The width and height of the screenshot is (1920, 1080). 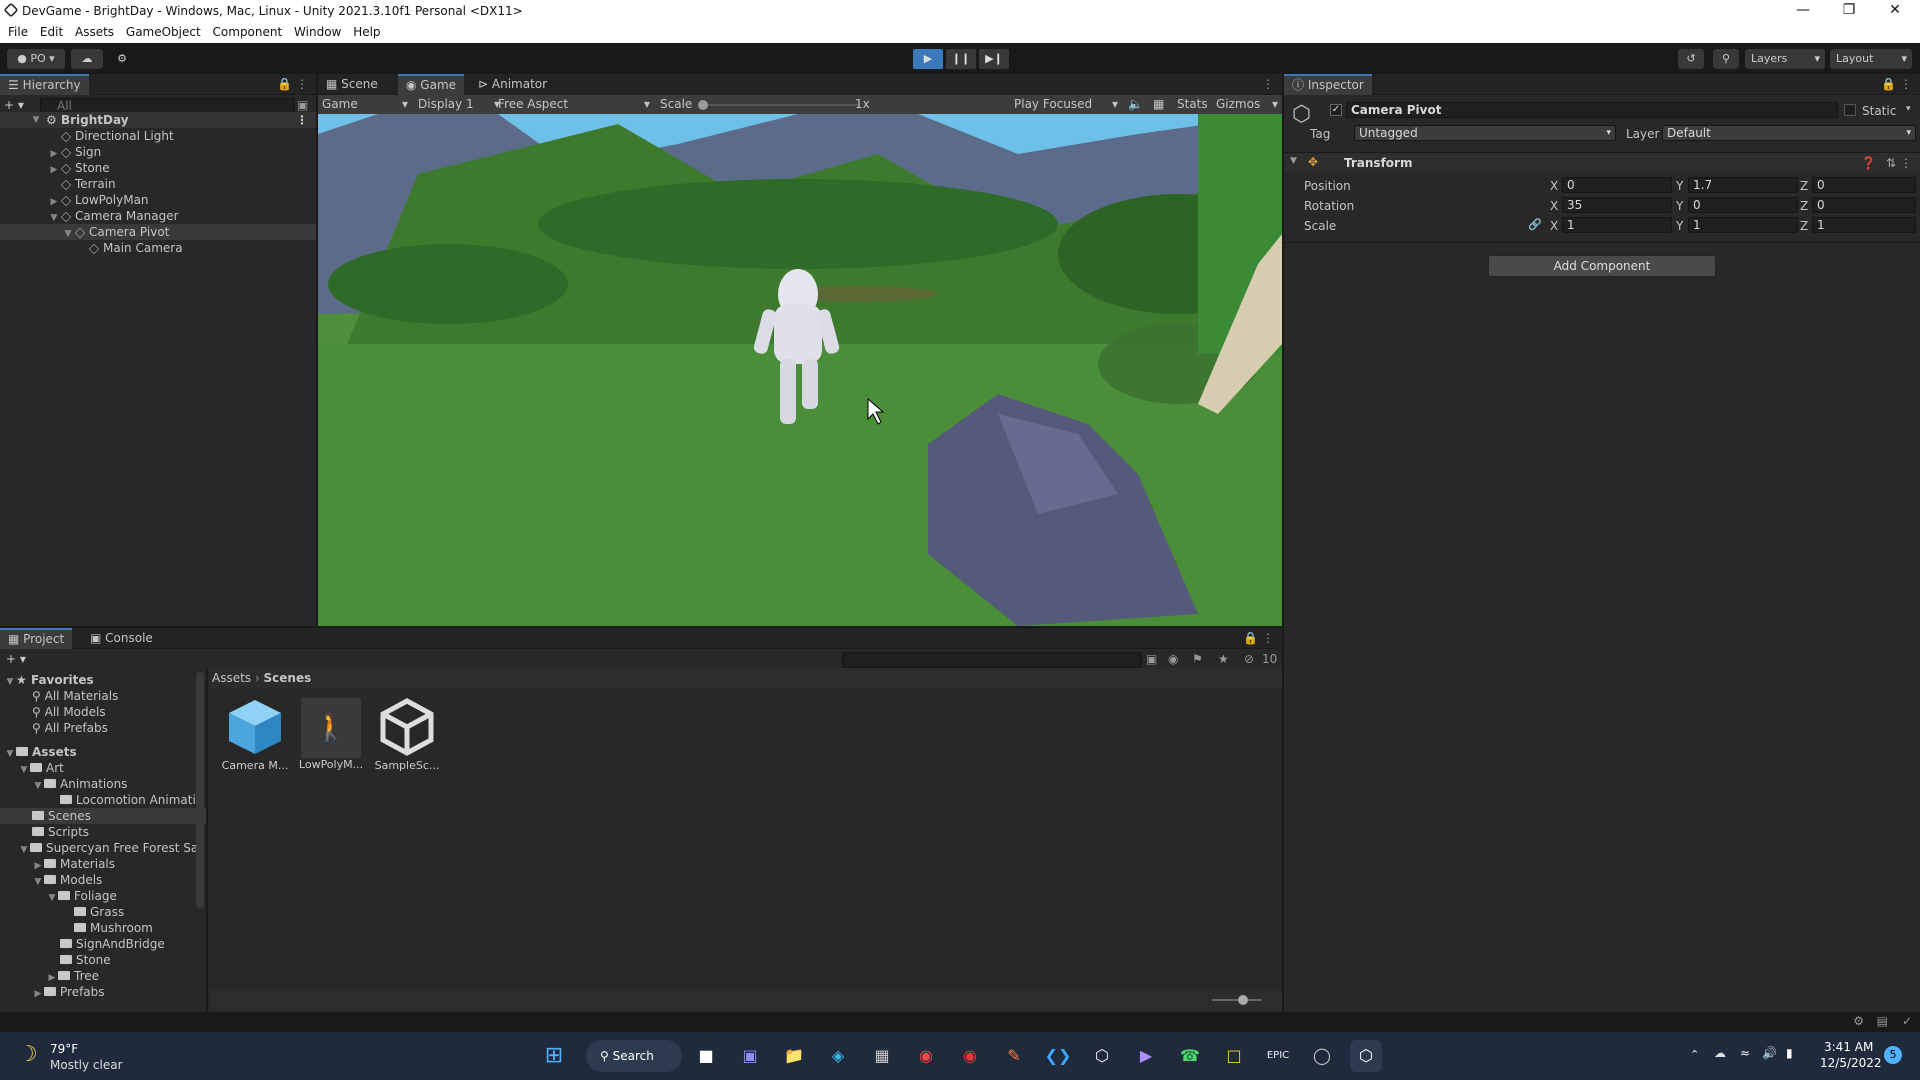 I want to click on folder-item: Locomotion Animatio, so click(x=103, y=800).